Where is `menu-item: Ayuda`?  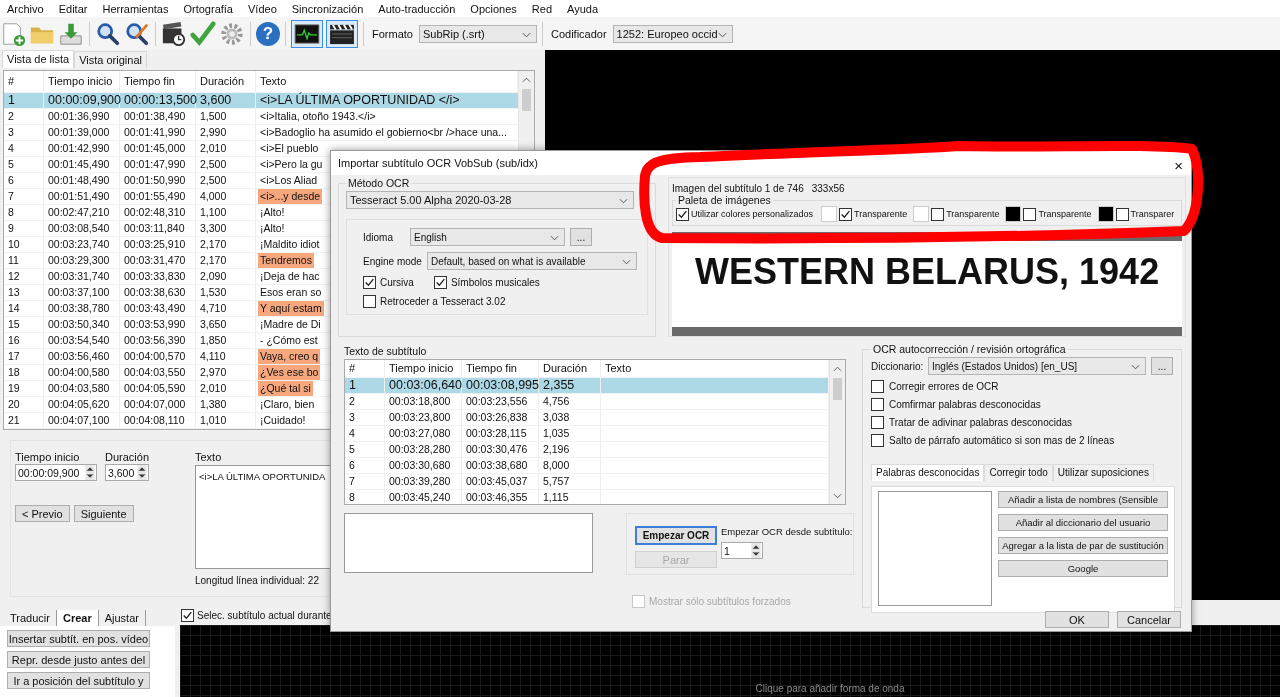 menu-item: Ayuda is located at coordinates (582, 8).